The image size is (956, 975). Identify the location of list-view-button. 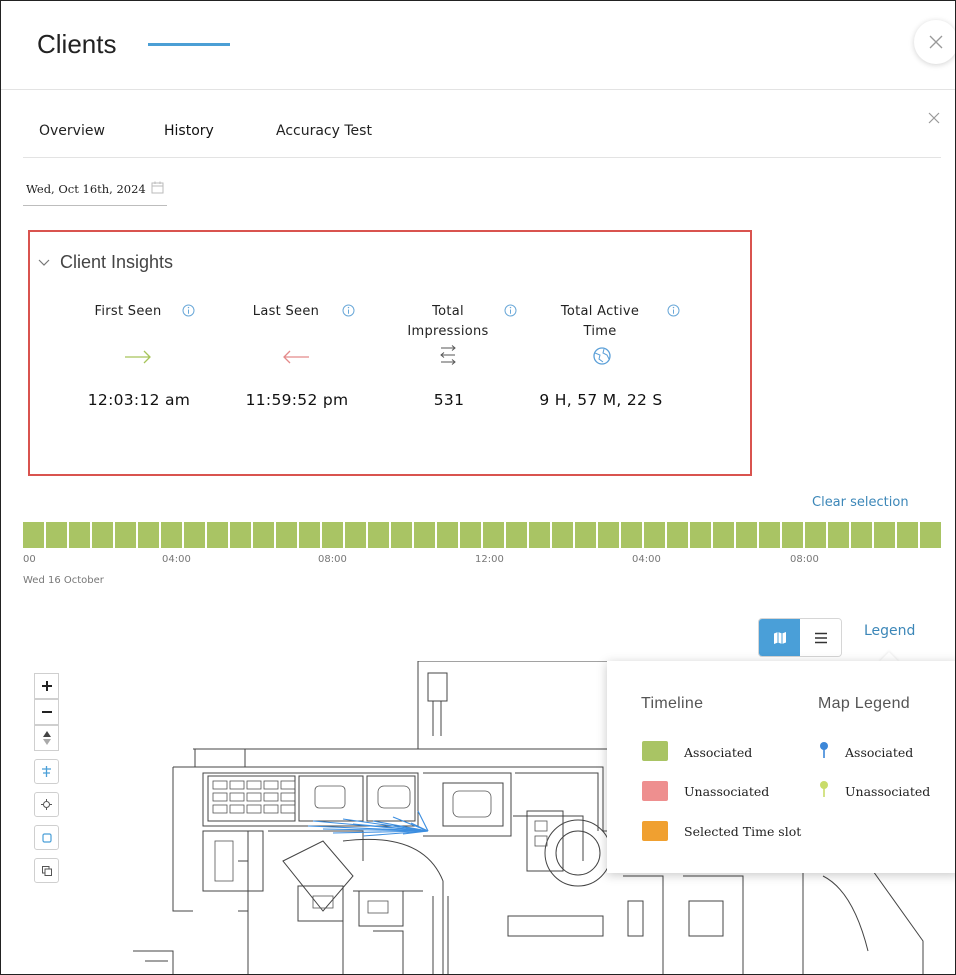
(820, 637).